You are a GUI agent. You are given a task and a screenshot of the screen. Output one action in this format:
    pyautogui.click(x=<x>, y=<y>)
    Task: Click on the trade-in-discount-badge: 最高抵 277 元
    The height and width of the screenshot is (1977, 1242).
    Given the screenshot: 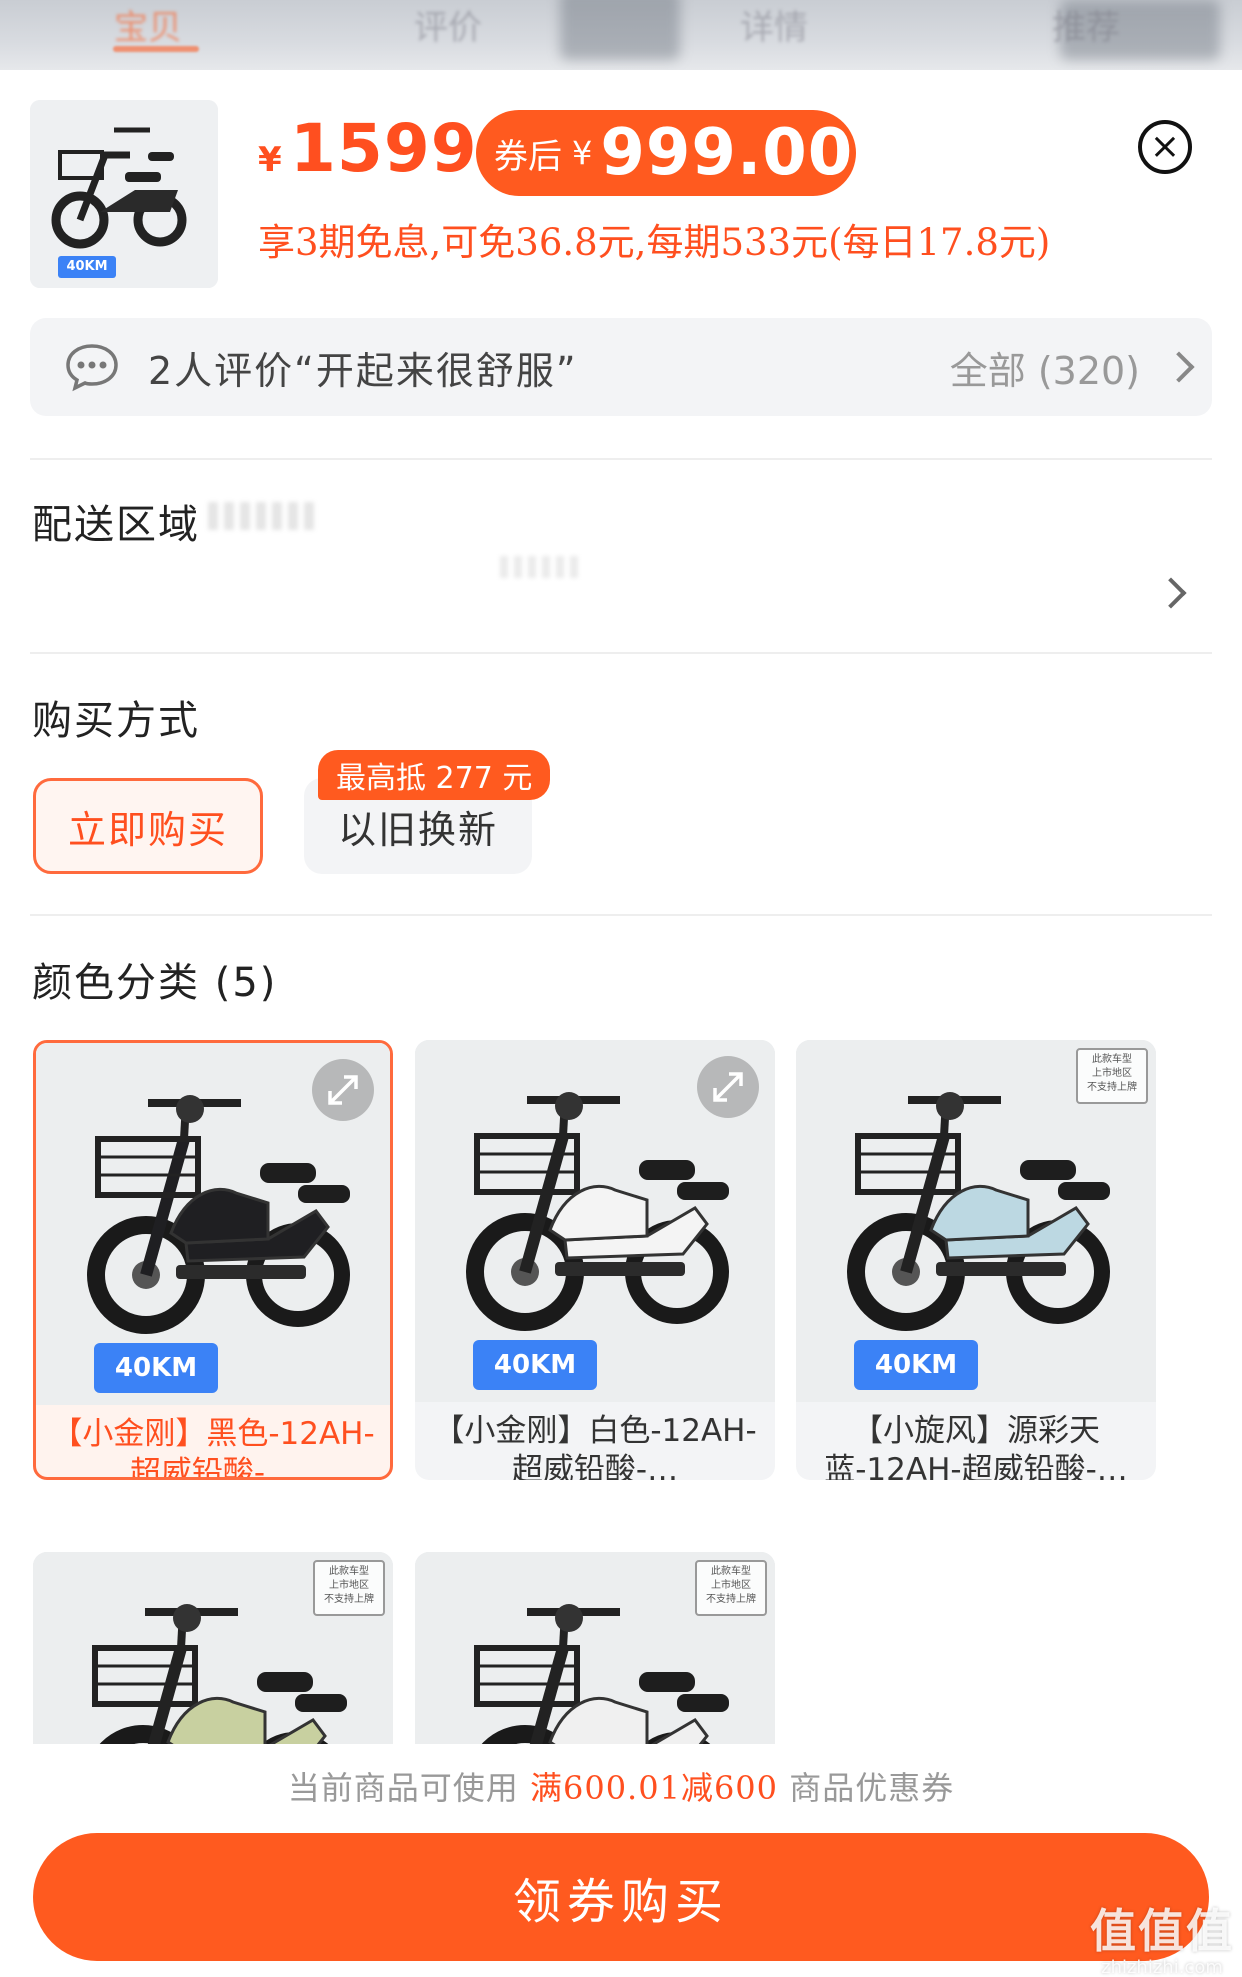 What is the action you would take?
    pyautogui.click(x=434, y=775)
    